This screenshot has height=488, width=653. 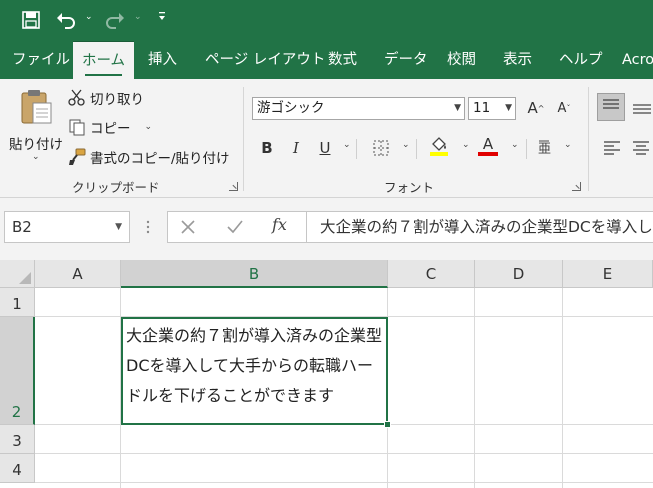 I want to click on tab-acrobat: Acro, so click(x=637, y=60).